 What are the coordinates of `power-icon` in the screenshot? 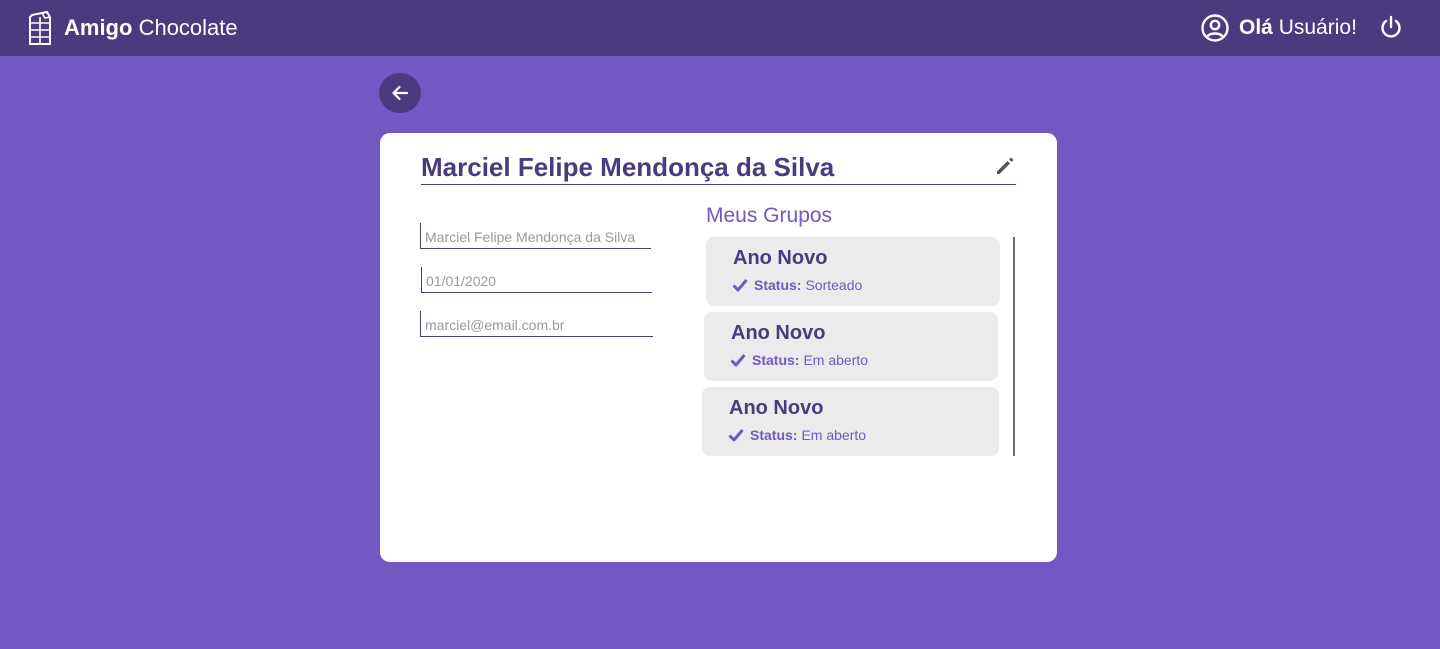 It's located at (1391, 26).